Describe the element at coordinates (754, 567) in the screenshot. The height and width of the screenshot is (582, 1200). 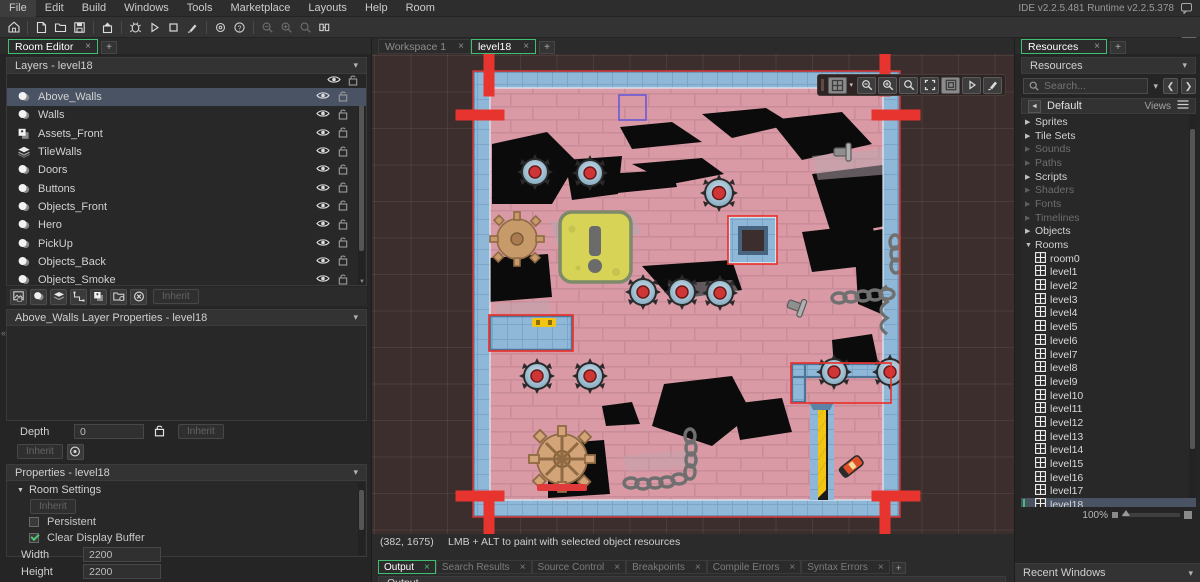
I see `tab-compile-errors: Compile Errors ×` at that location.